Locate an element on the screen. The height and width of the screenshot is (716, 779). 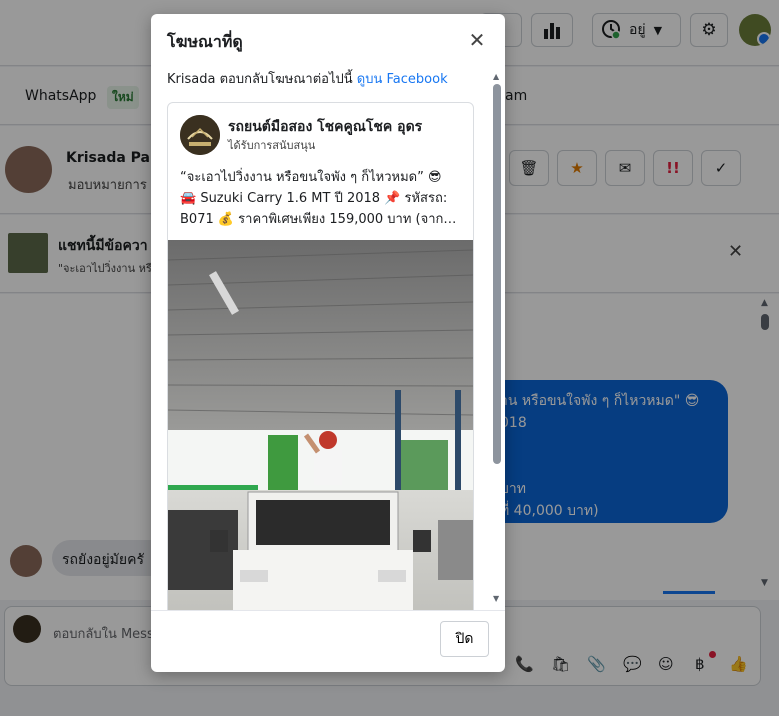
close-icon: ✕ is located at coordinates (477, 40).